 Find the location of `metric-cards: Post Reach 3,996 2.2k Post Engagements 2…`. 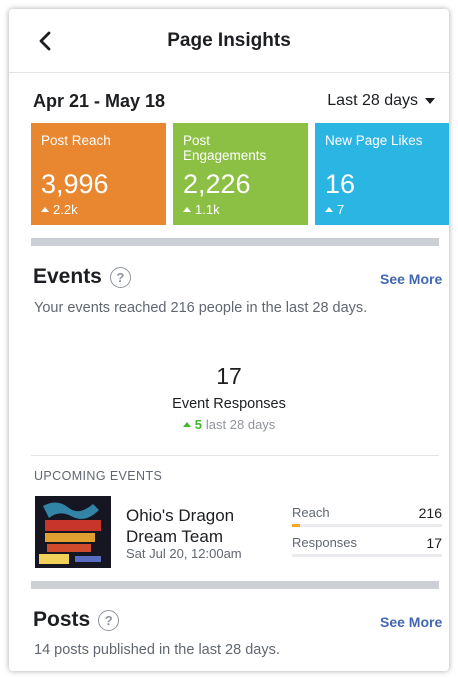

metric-cards: Post Reach 3,996 2.2k Post Engagements 2… is located at coordinates (240, 174).